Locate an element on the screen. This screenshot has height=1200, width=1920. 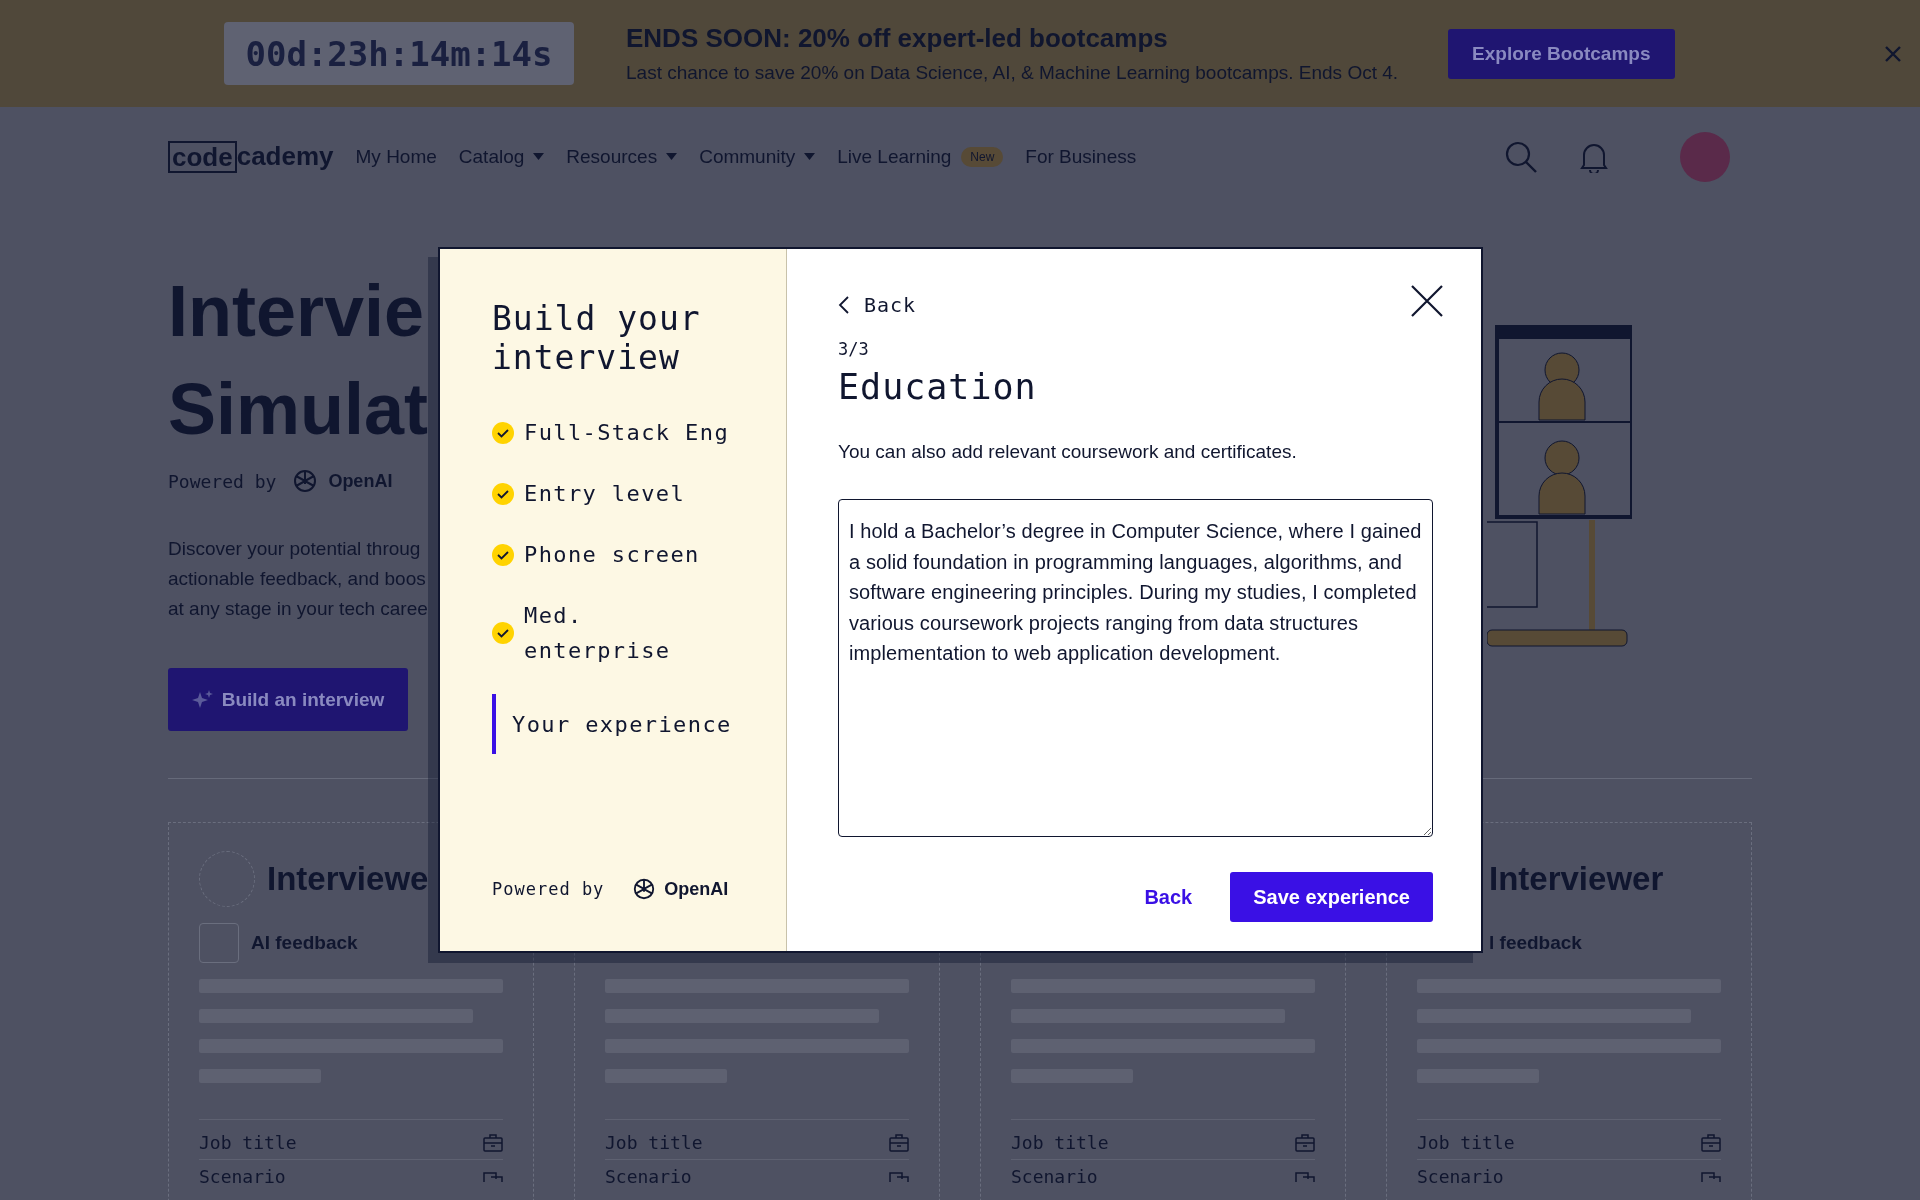
avatar is located at coordinates (1705, 157).